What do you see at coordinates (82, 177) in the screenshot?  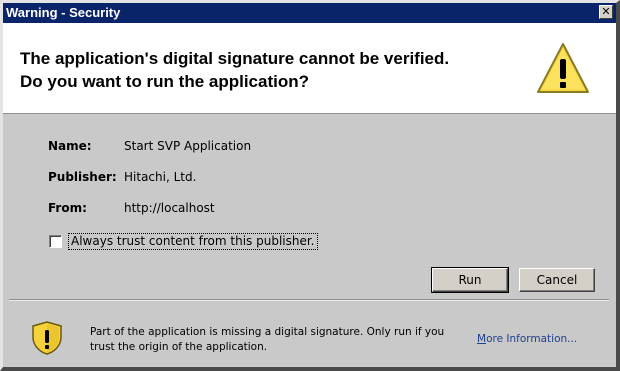 I see `publisher-label: Publisher:` at bounding box center [82, 177].